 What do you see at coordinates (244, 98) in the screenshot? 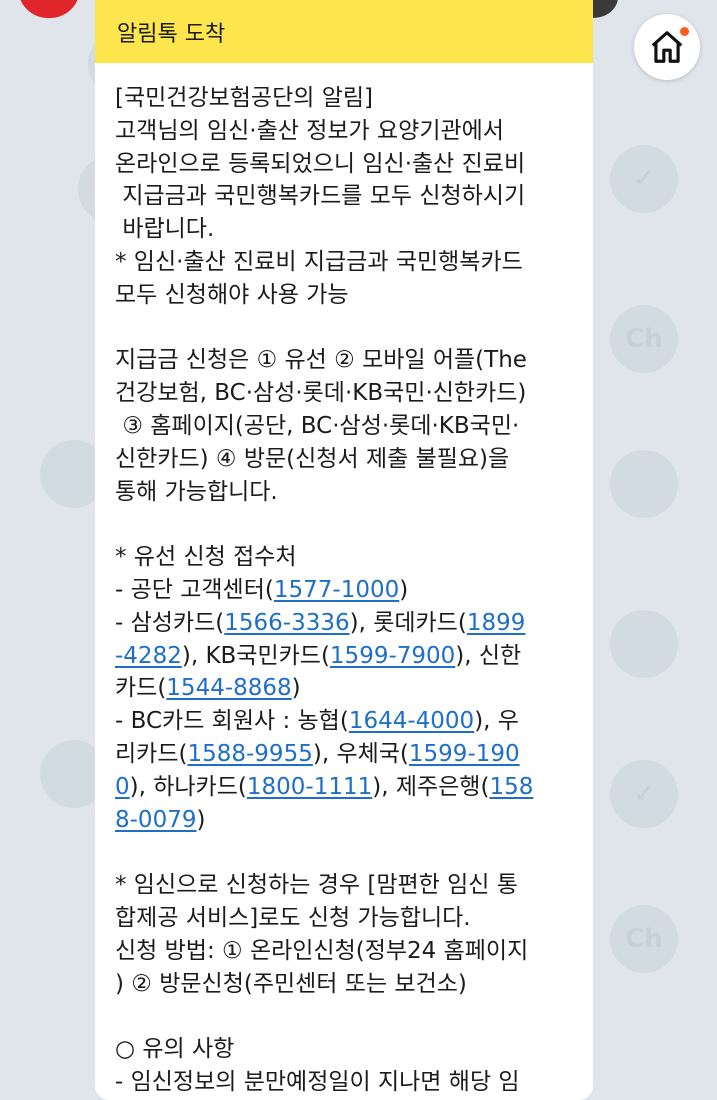
I see `message-text: [국민건강보험공단의 알림]` at bounding box center [244, 98].